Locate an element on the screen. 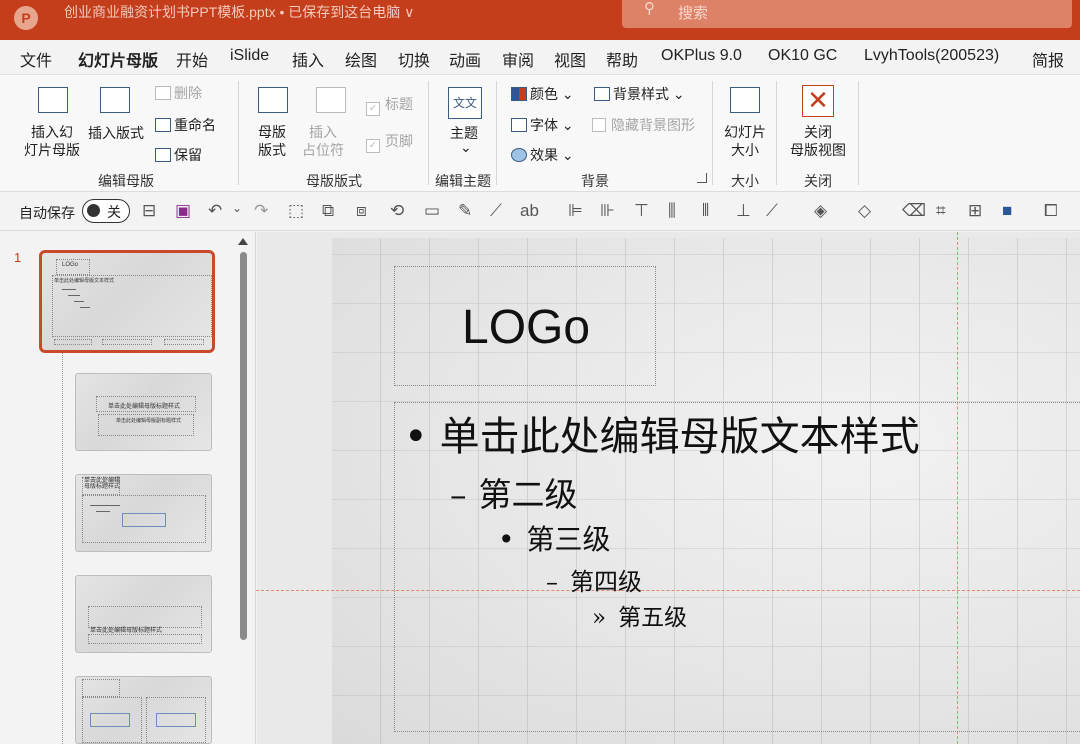 Image resolution: width=1080 pixels, height=744 pixels. layout-thumbnail-content: 单击此处编辑母版标题样式 is located at coordinates (143, 513).